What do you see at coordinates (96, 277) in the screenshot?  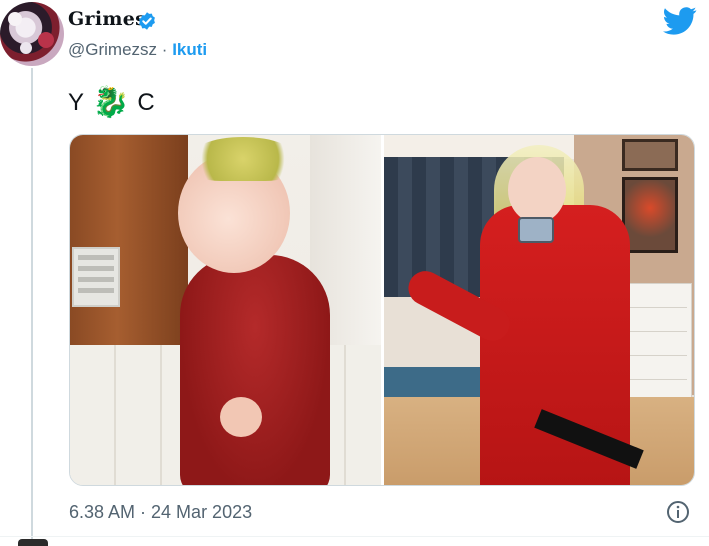 I see `wall-vent` at bounding box center [96, 277].